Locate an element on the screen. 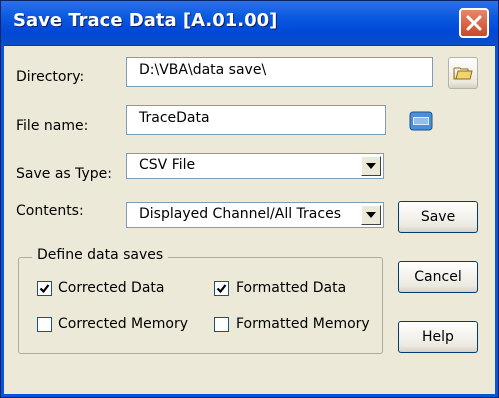  cancel-button: Cancel is located at coordinates (438, 277).